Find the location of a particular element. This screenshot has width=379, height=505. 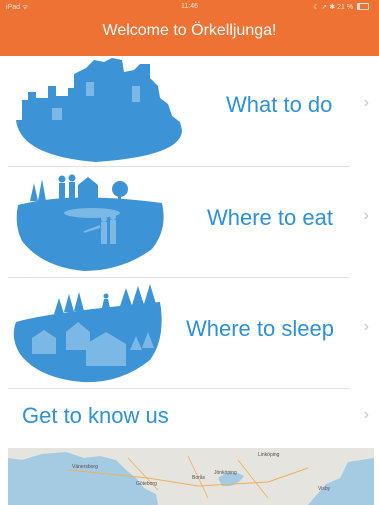

status-indicators-text: ☾ ➚ ✱ 21 % is located at coordinates (333, 7).